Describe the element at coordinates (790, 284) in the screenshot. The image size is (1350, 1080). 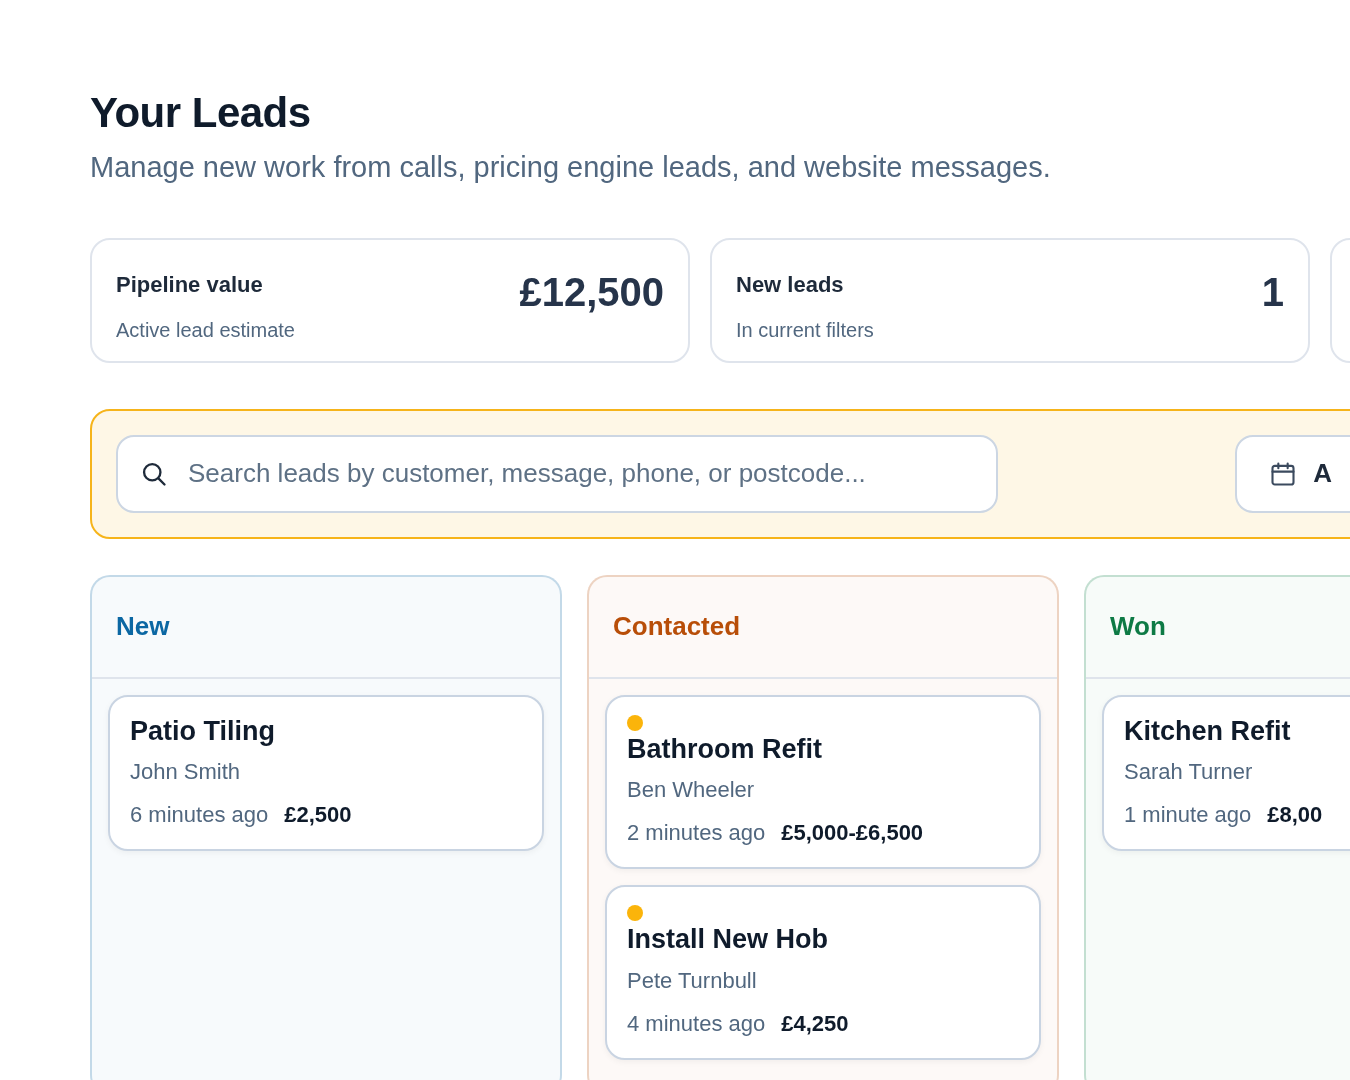
I see `stat-label: New leads` at that location.